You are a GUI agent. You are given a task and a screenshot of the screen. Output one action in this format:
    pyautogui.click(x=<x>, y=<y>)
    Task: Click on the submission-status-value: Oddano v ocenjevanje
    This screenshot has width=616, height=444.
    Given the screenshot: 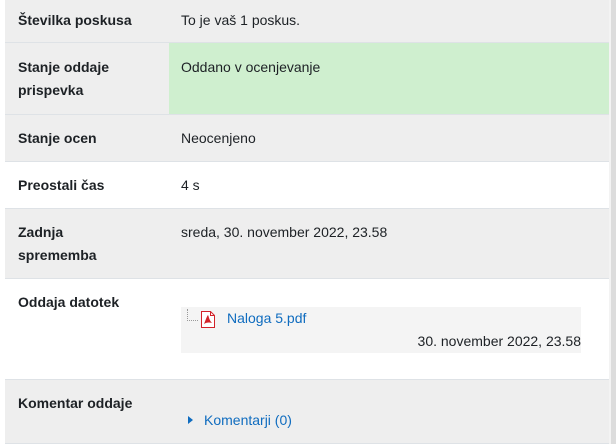 What is the action you would take?
    pyautogui.click(x=389, y=78)
    